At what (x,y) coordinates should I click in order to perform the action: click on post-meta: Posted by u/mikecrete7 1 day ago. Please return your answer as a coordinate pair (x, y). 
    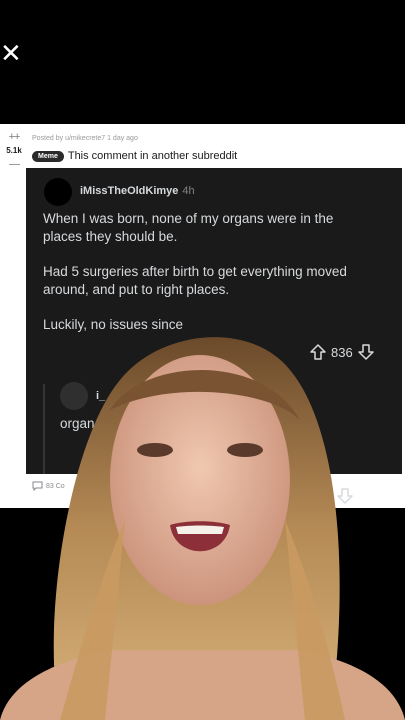
    Looking at the image, I should click on (85, 138).